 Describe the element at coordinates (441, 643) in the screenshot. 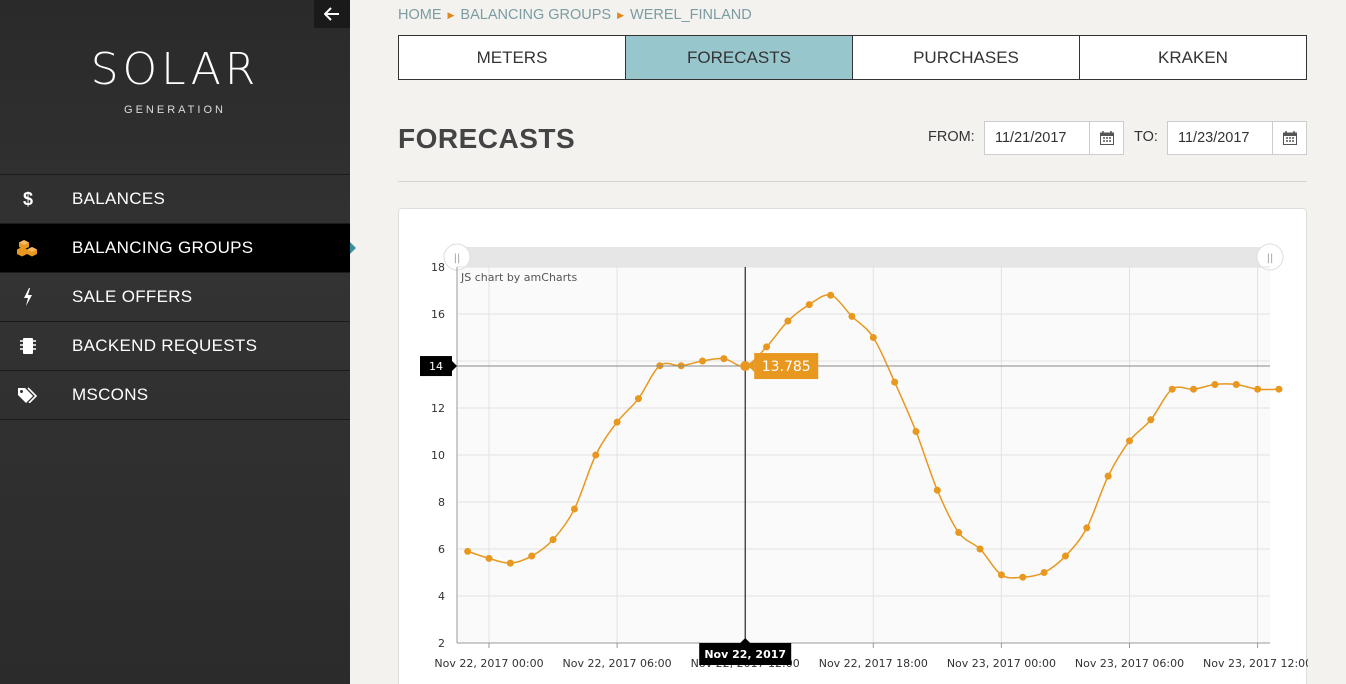

I see `y-tick-label: 2` at that location.